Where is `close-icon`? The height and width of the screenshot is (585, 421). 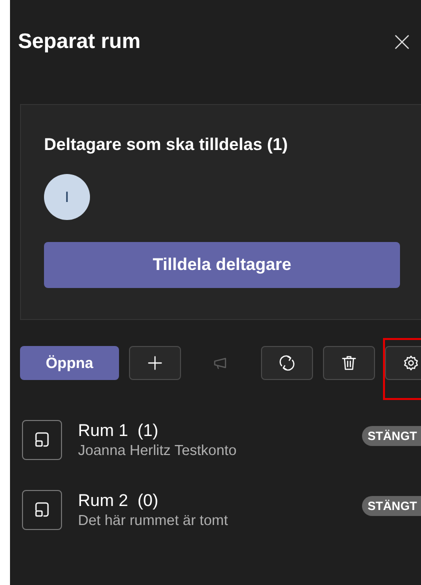 close-icon is located at coordinates (402, 42).